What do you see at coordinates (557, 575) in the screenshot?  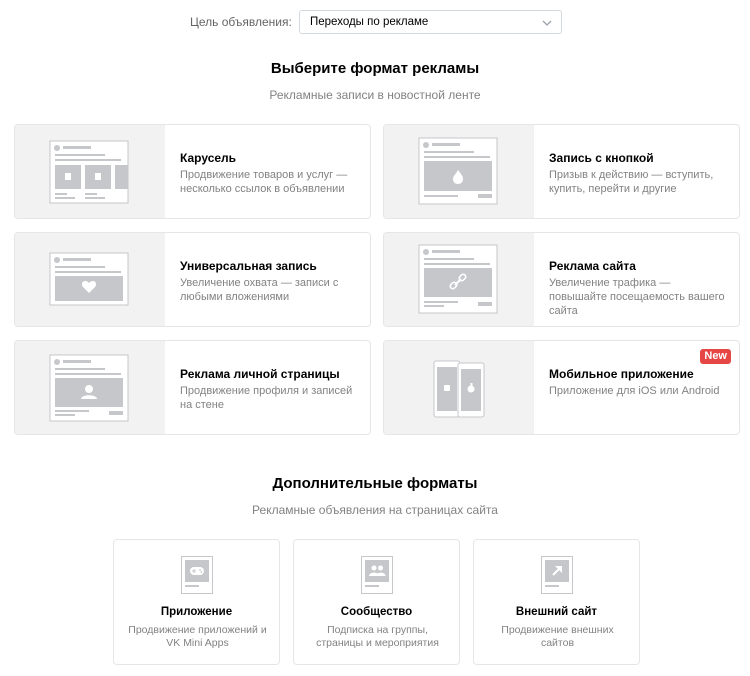 I see `external-link-icon` at bounding box center [557, 575].